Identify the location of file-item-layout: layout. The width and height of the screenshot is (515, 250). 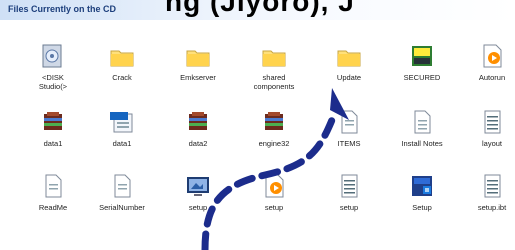
(488, 139).